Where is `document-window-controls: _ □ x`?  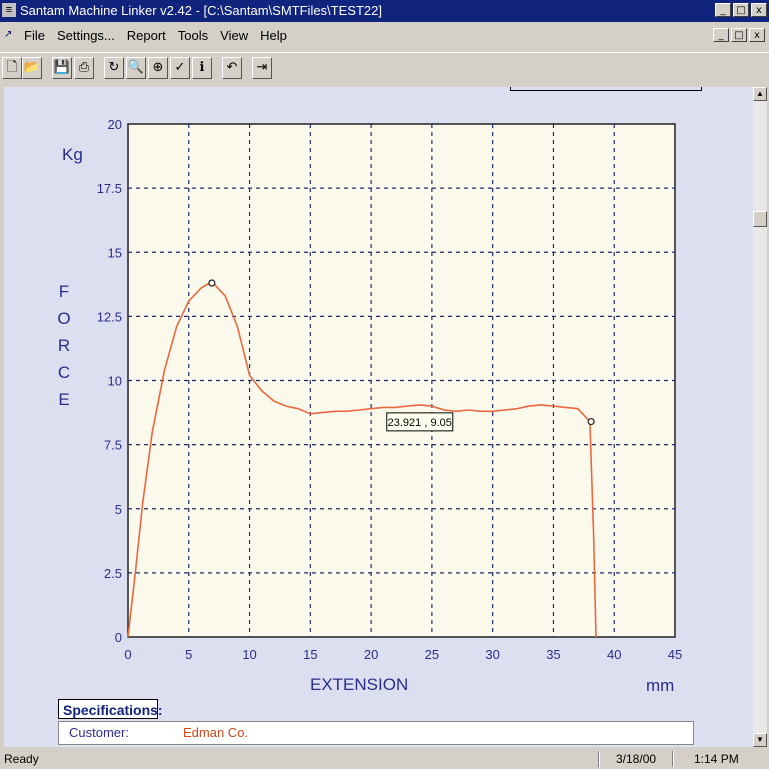 document-window-controls: _ □ x is located at coordinates (739, 35).